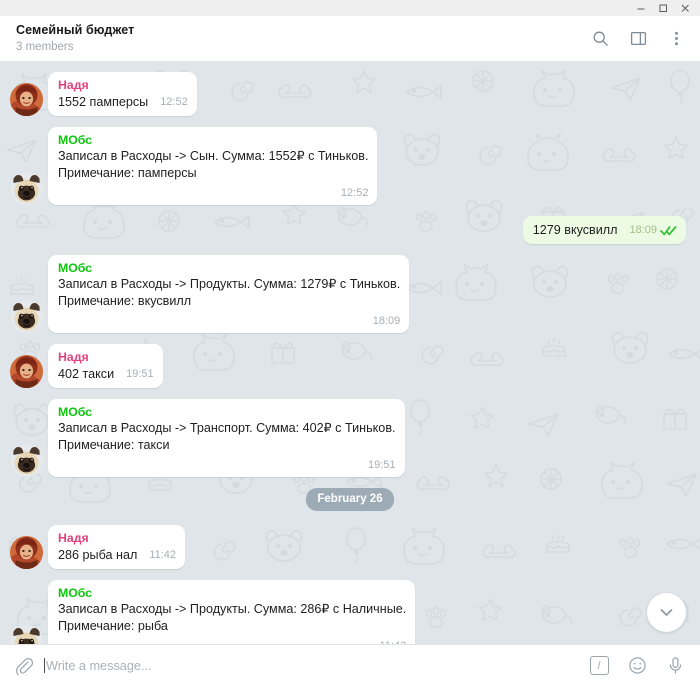 The image size is (700, 686). Describe the element at coordinates (75, 29) in the screenshot. I see `page-title: Семейный бюджет` at that location.